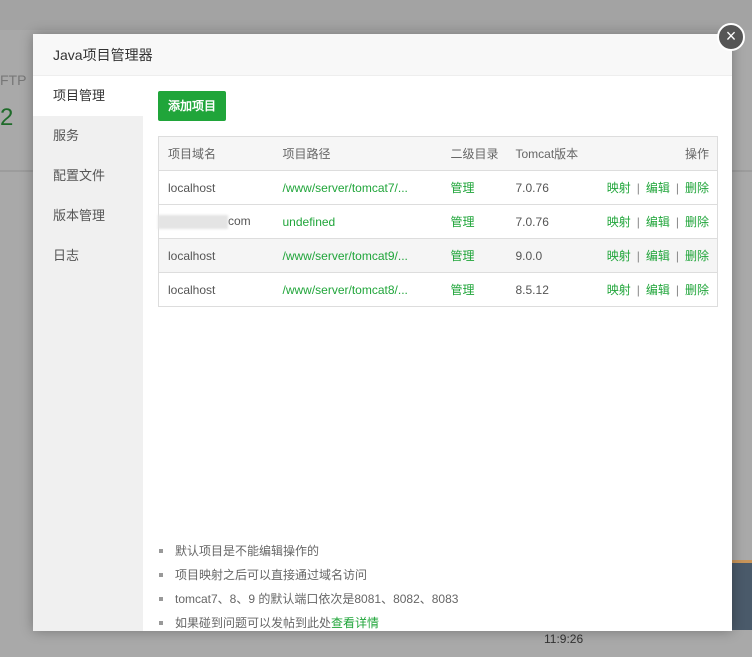 The width and height of the screenshot is (752, 657). I want to click on sidebar-item-config: 配置文件, so click(88, 176).